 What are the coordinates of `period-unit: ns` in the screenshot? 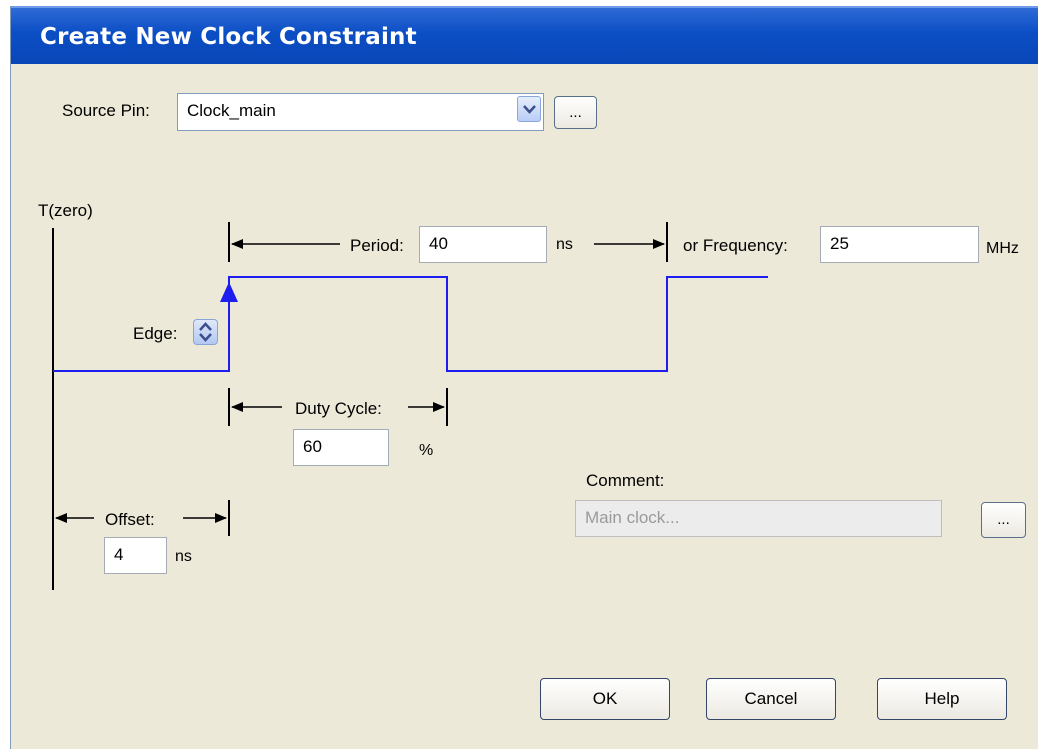 It's located at (564, 244).